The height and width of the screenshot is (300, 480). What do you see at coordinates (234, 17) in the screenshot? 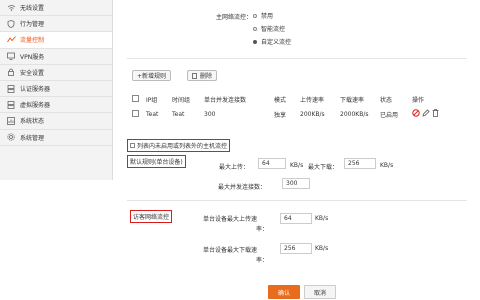
I see `flow-control-label: 主网络流控：` at bounding box center [234, 17].